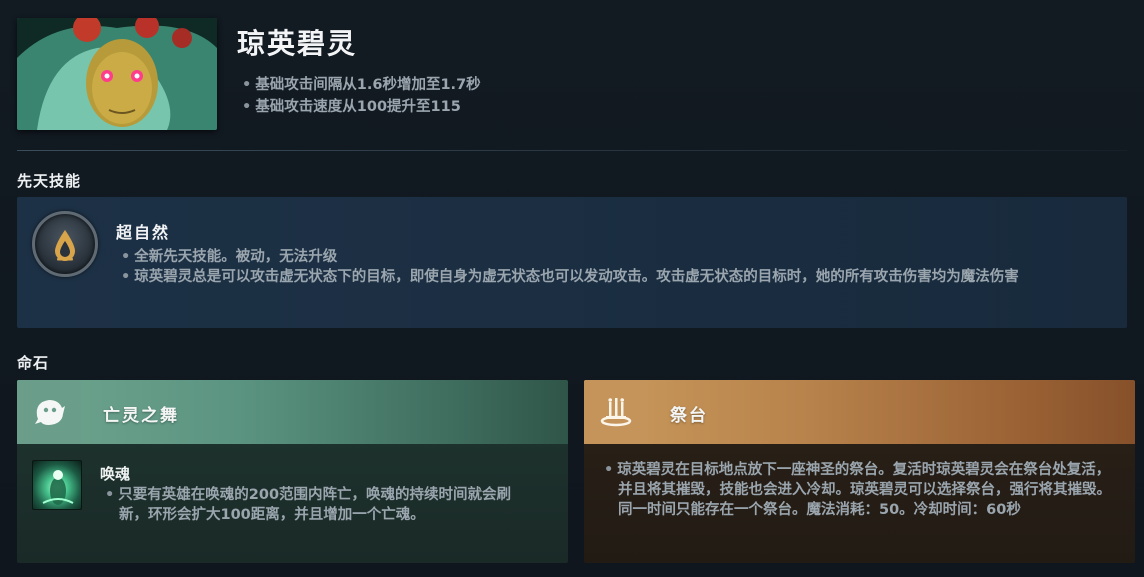  Describe the element at coordinates (361, 85) in the screenshot. I see `hero-note: • 基础攻击间隔从1.6秒增加至1.7秒` at that location.